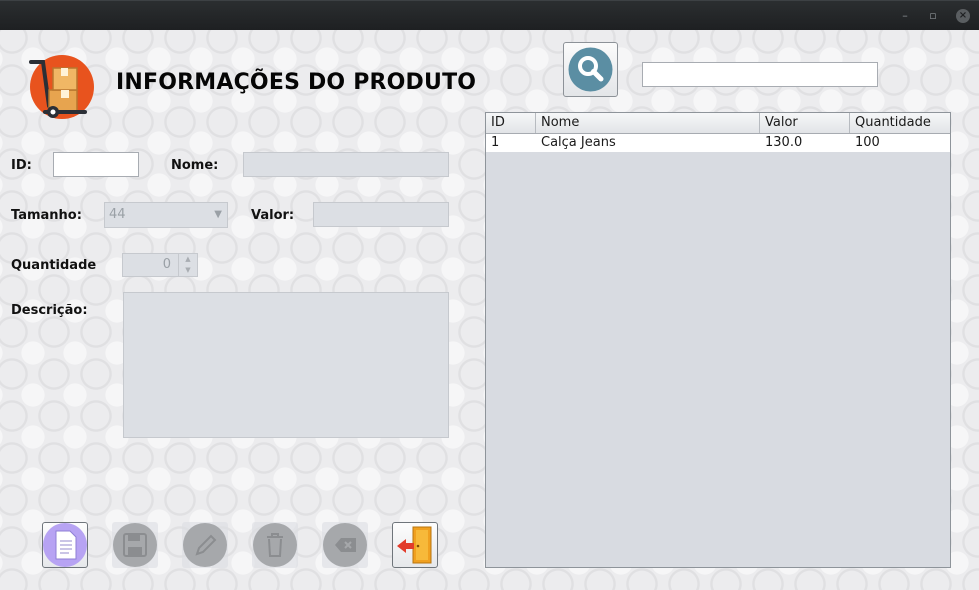  What do you see at coordinates (489, 15) in the screenshot?
I see `window-titlebar: – ▫ ×` at bounding box center [489, 15].